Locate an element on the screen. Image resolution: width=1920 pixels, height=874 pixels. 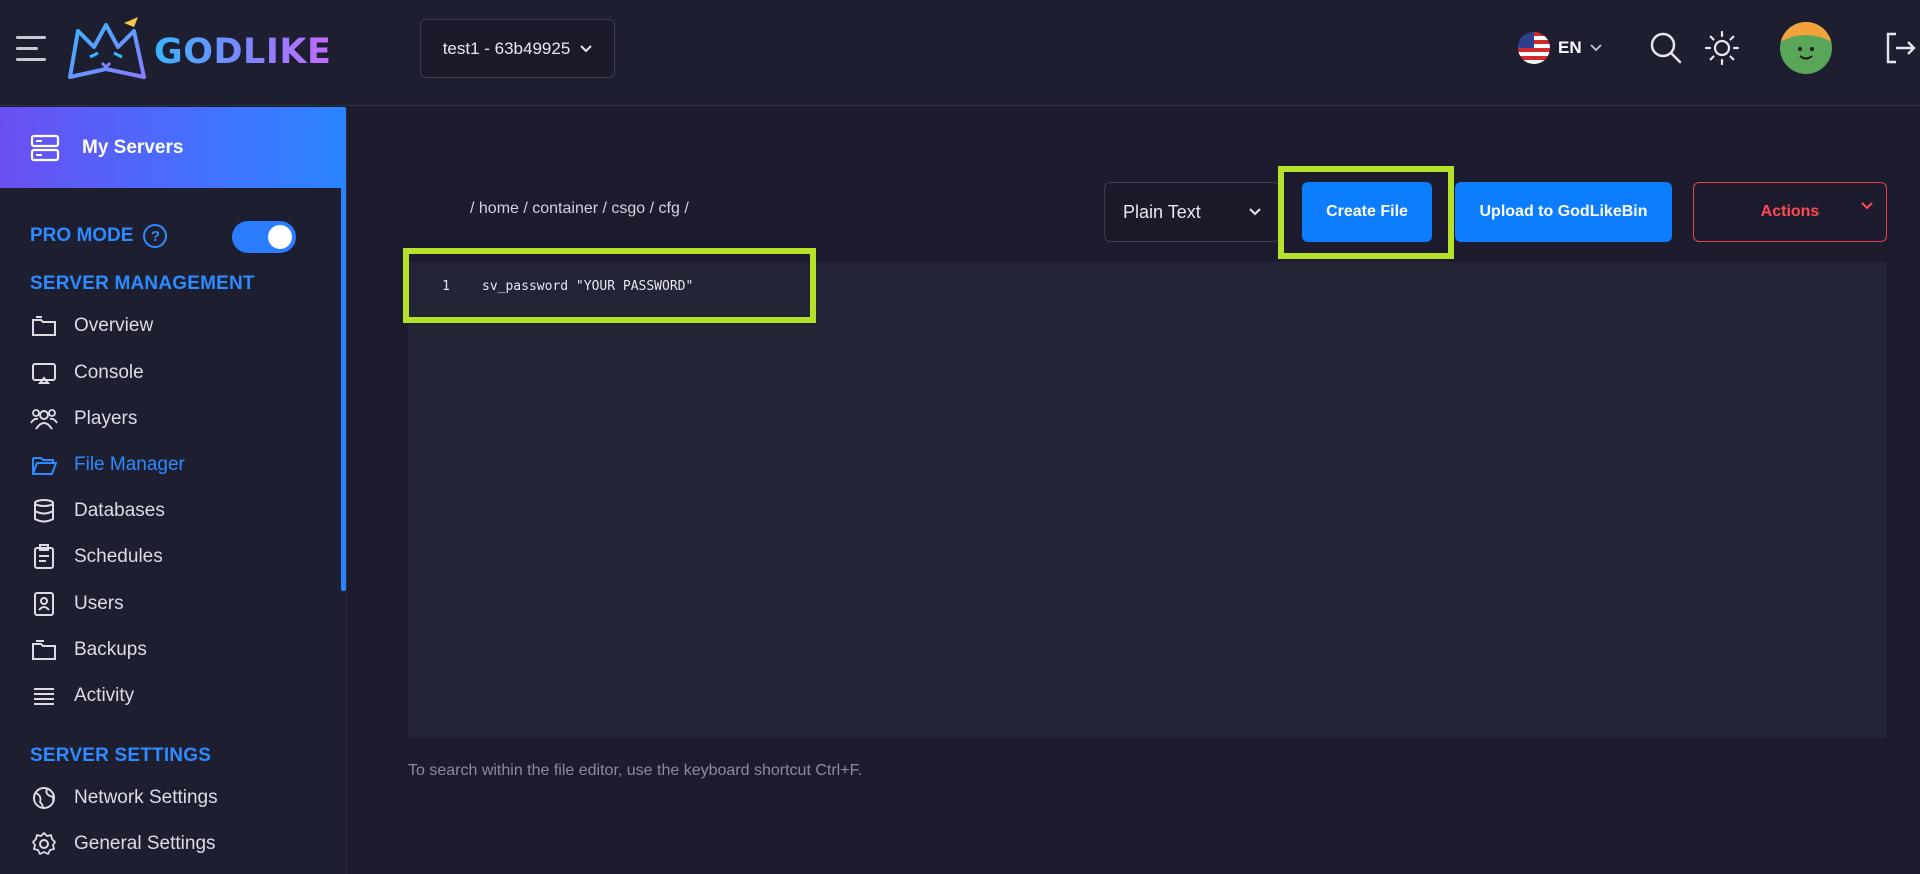
top-bar: GODLIKE test1 - 63b49925 EN is located at coordinates (960, 53).